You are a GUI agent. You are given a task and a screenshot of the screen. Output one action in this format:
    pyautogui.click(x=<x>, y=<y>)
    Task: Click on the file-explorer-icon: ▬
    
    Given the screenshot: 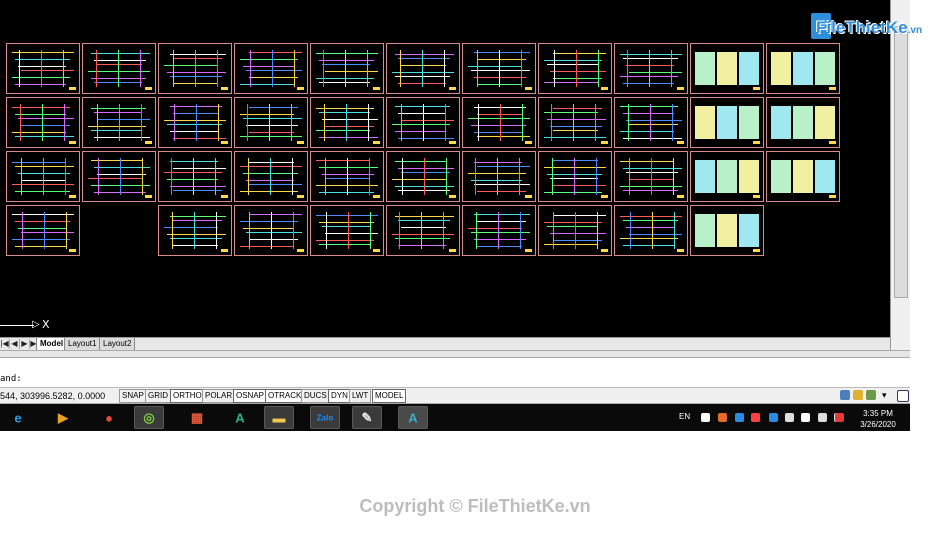 What is the action you would take?
    pyautogui.click(x=279, y=417)
    